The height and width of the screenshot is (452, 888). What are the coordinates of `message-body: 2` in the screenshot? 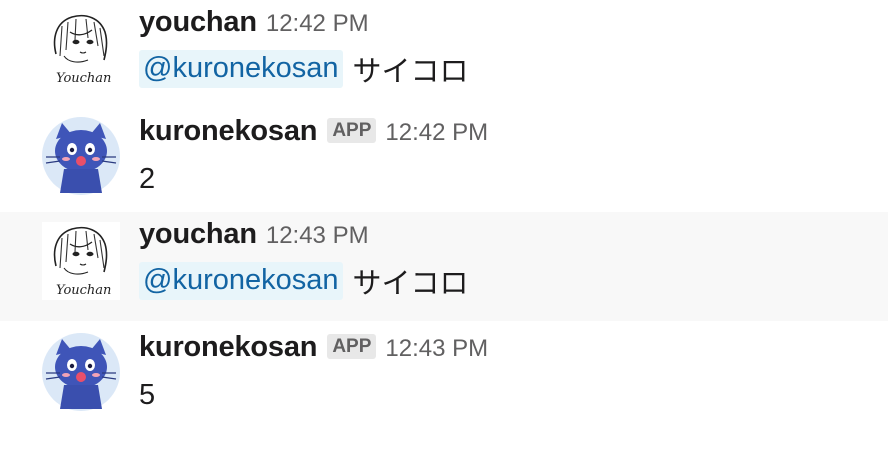 It's located at (147, 179).